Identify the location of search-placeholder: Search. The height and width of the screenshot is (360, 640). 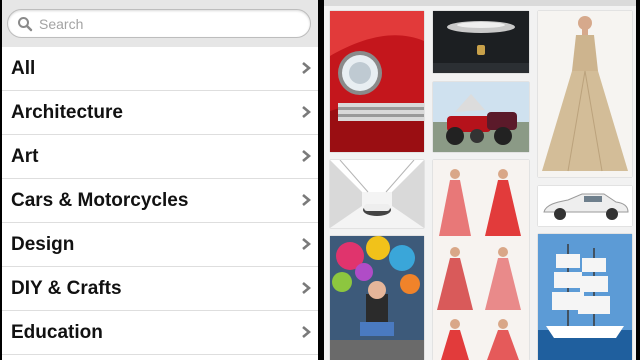
(61, 24).